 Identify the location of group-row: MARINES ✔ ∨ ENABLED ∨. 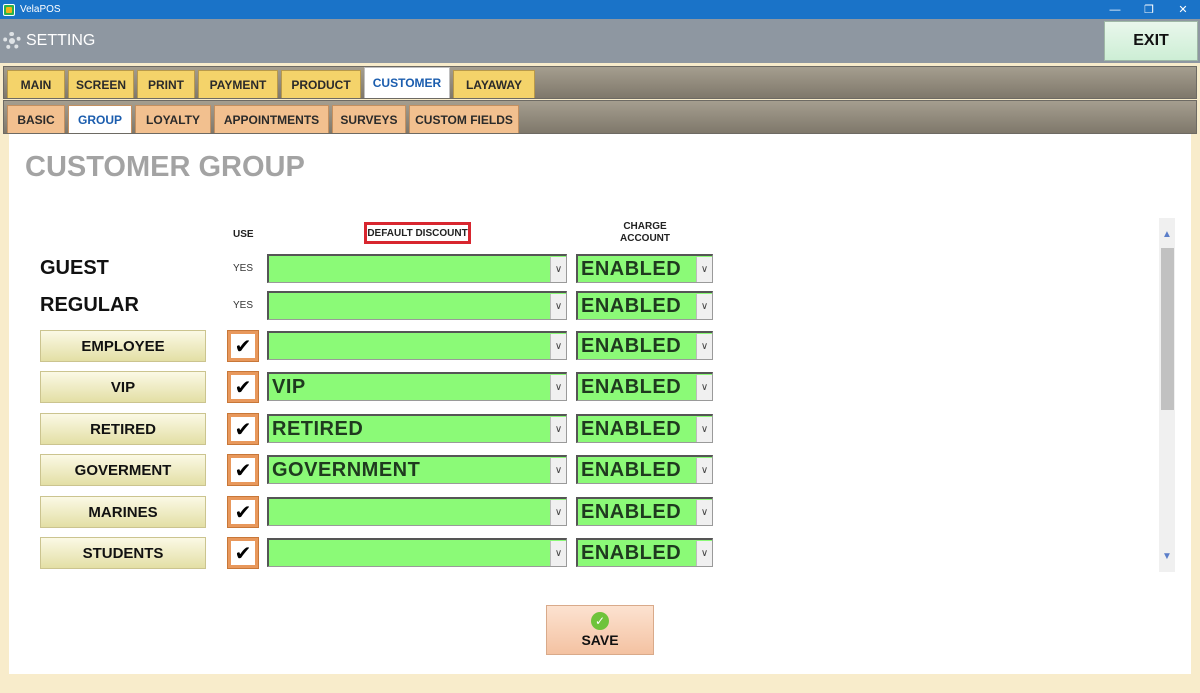
(369, 512).